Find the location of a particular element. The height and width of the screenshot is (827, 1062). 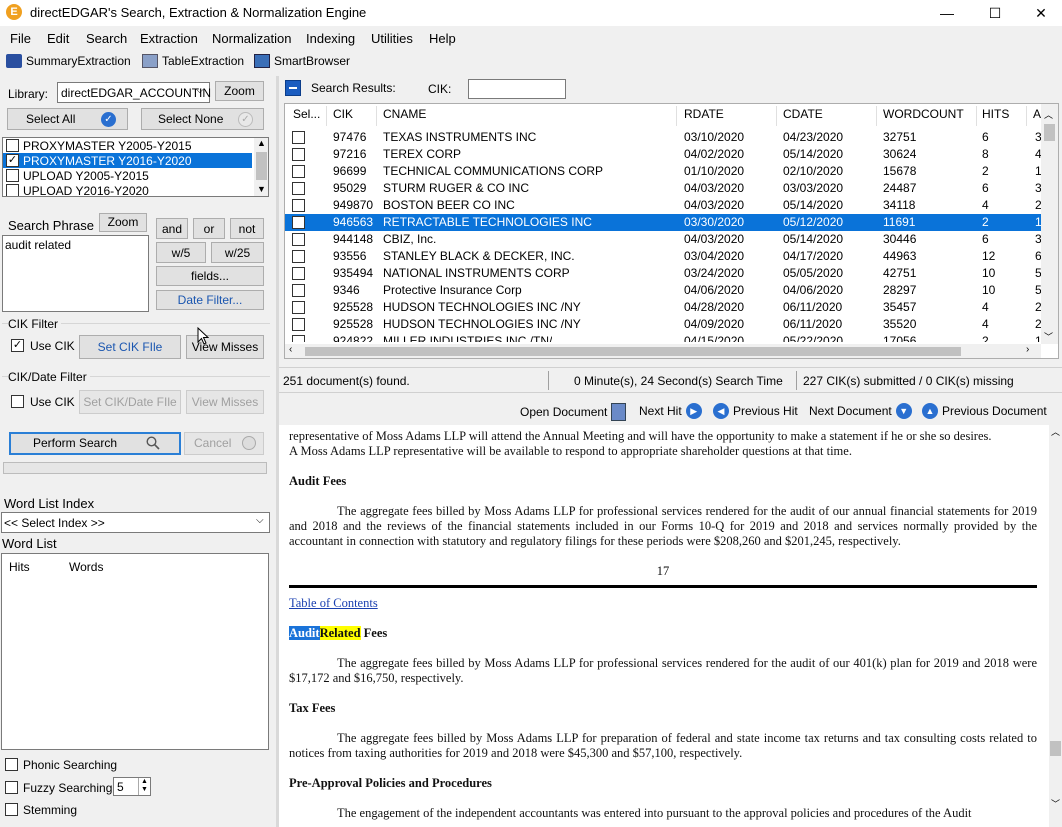

scroll-down-icon: ▼ is located at coordinates (261, 189).